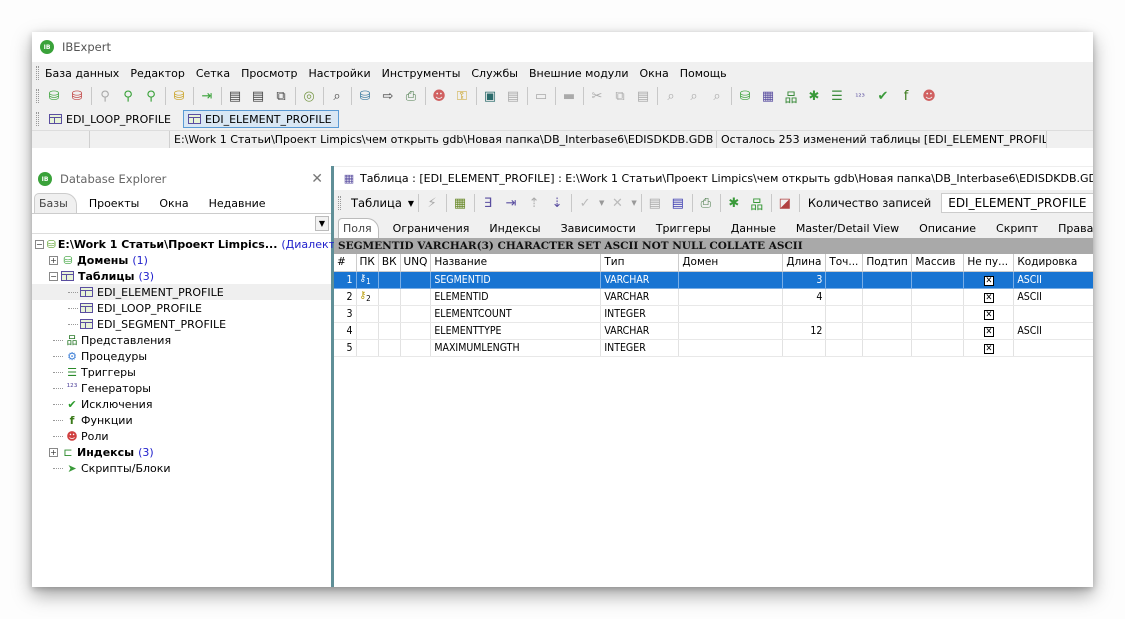 This screenshot has height=619, width=1125. Describe the element at coordinates (367, 263) in the screenshot. I see `col-header-pk: ПК` at that location.